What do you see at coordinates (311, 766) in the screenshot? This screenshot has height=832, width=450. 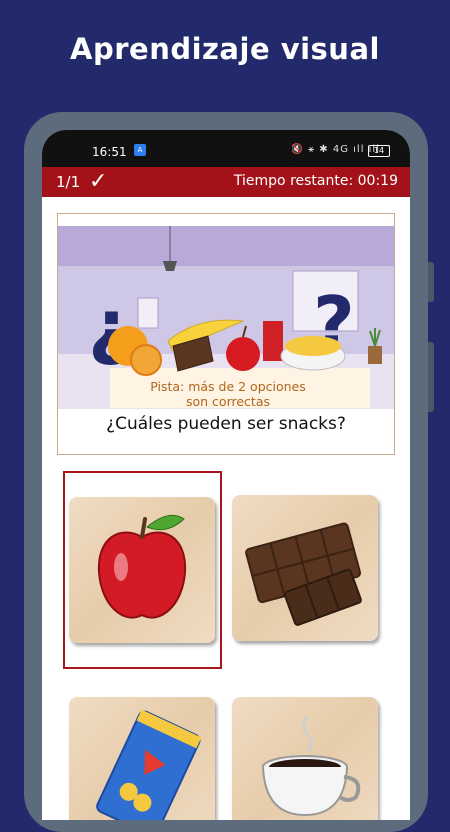 I see `coffee-cup-icon` at bounding box center [311, 766].